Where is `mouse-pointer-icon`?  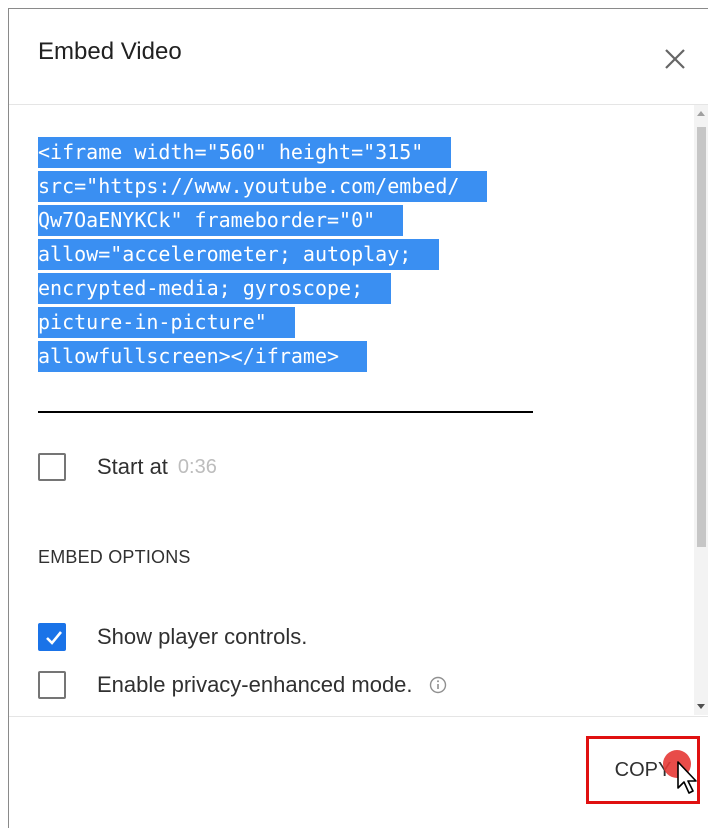 mouse-pointer-icon is located at coordinates (687, 777).